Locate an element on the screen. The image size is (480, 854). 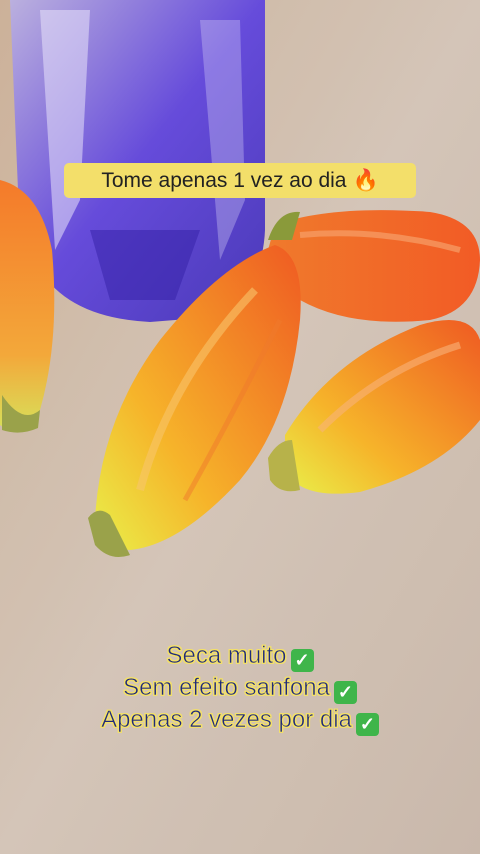
caption-line-text: Seca muito is located at coordinates (226, 656).